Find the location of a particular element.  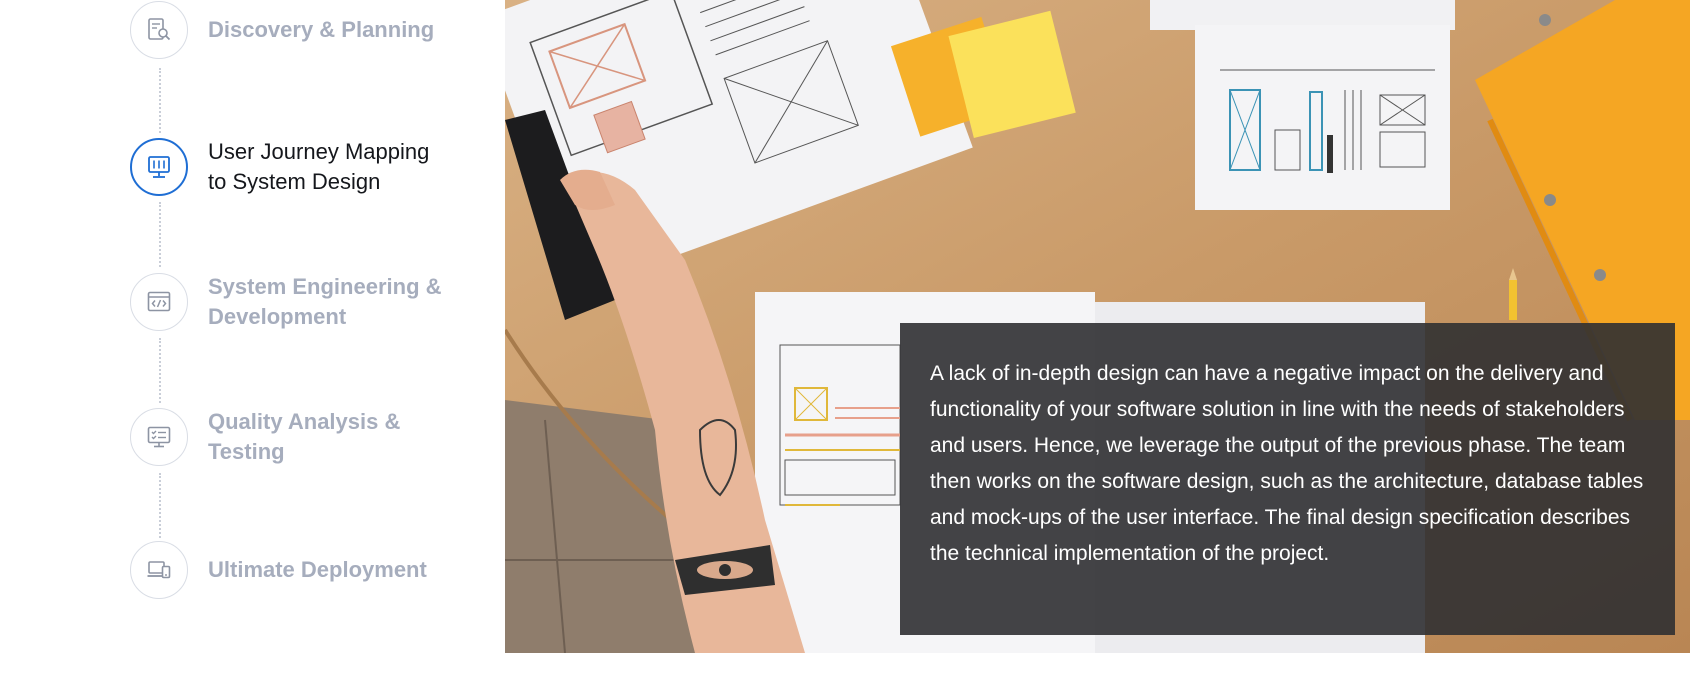

step-label: System Engineering & Development is located at coordinates (325, 301).